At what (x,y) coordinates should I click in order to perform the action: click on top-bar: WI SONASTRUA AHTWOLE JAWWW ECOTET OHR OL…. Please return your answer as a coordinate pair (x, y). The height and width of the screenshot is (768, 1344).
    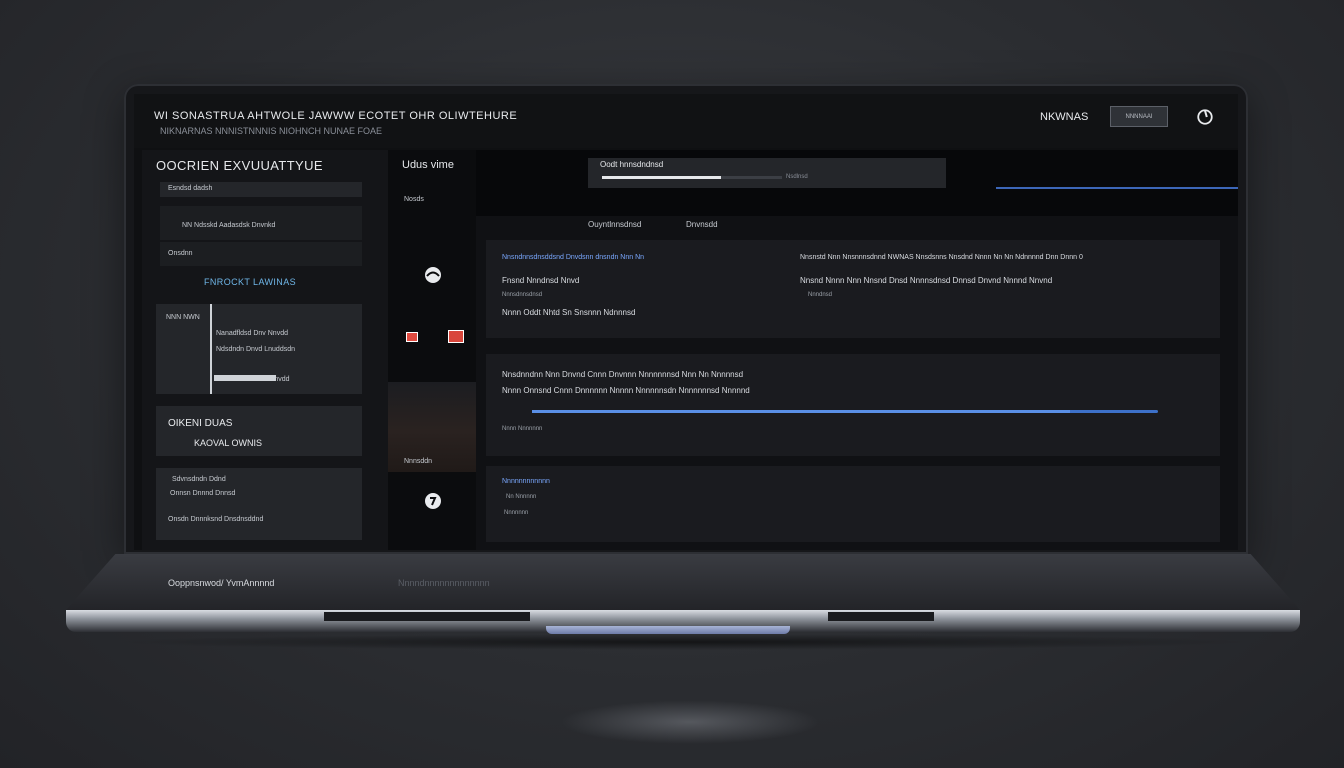
    Looking at the image, I should click on (686, 121).